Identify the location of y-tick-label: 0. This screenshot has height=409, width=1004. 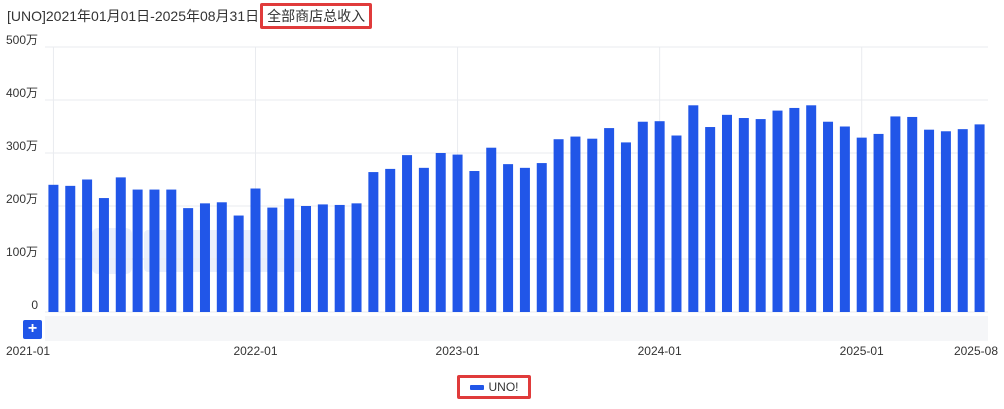
(34, 305).